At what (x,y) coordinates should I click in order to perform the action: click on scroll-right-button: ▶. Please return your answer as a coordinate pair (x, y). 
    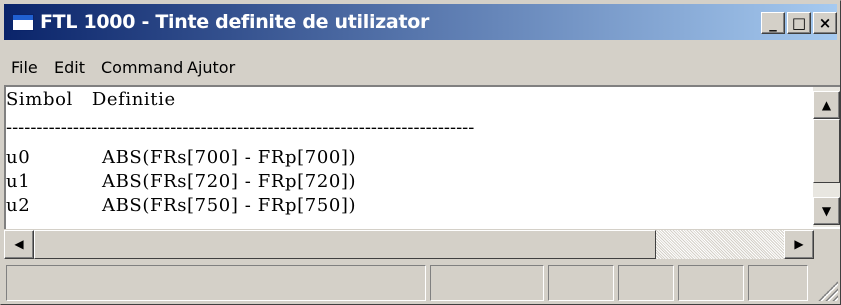
    Looking at the image, I should click on (799, 244).